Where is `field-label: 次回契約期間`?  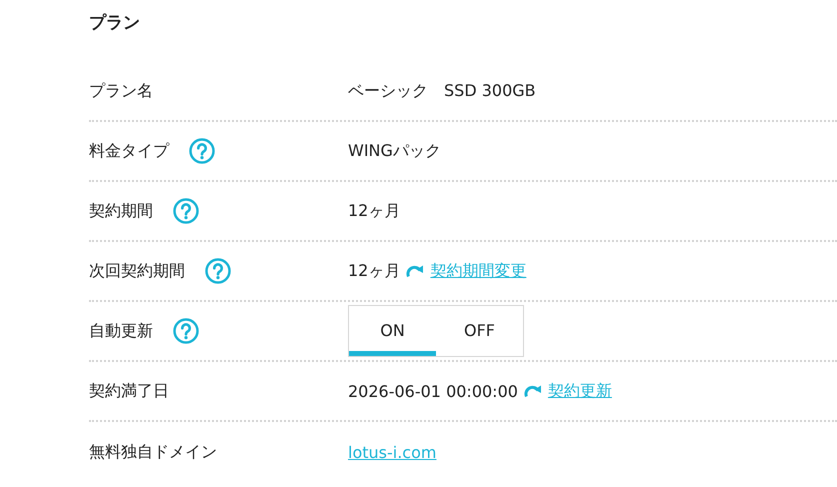 field-label: 次回契約期間 is located at coordinates (137, 271).